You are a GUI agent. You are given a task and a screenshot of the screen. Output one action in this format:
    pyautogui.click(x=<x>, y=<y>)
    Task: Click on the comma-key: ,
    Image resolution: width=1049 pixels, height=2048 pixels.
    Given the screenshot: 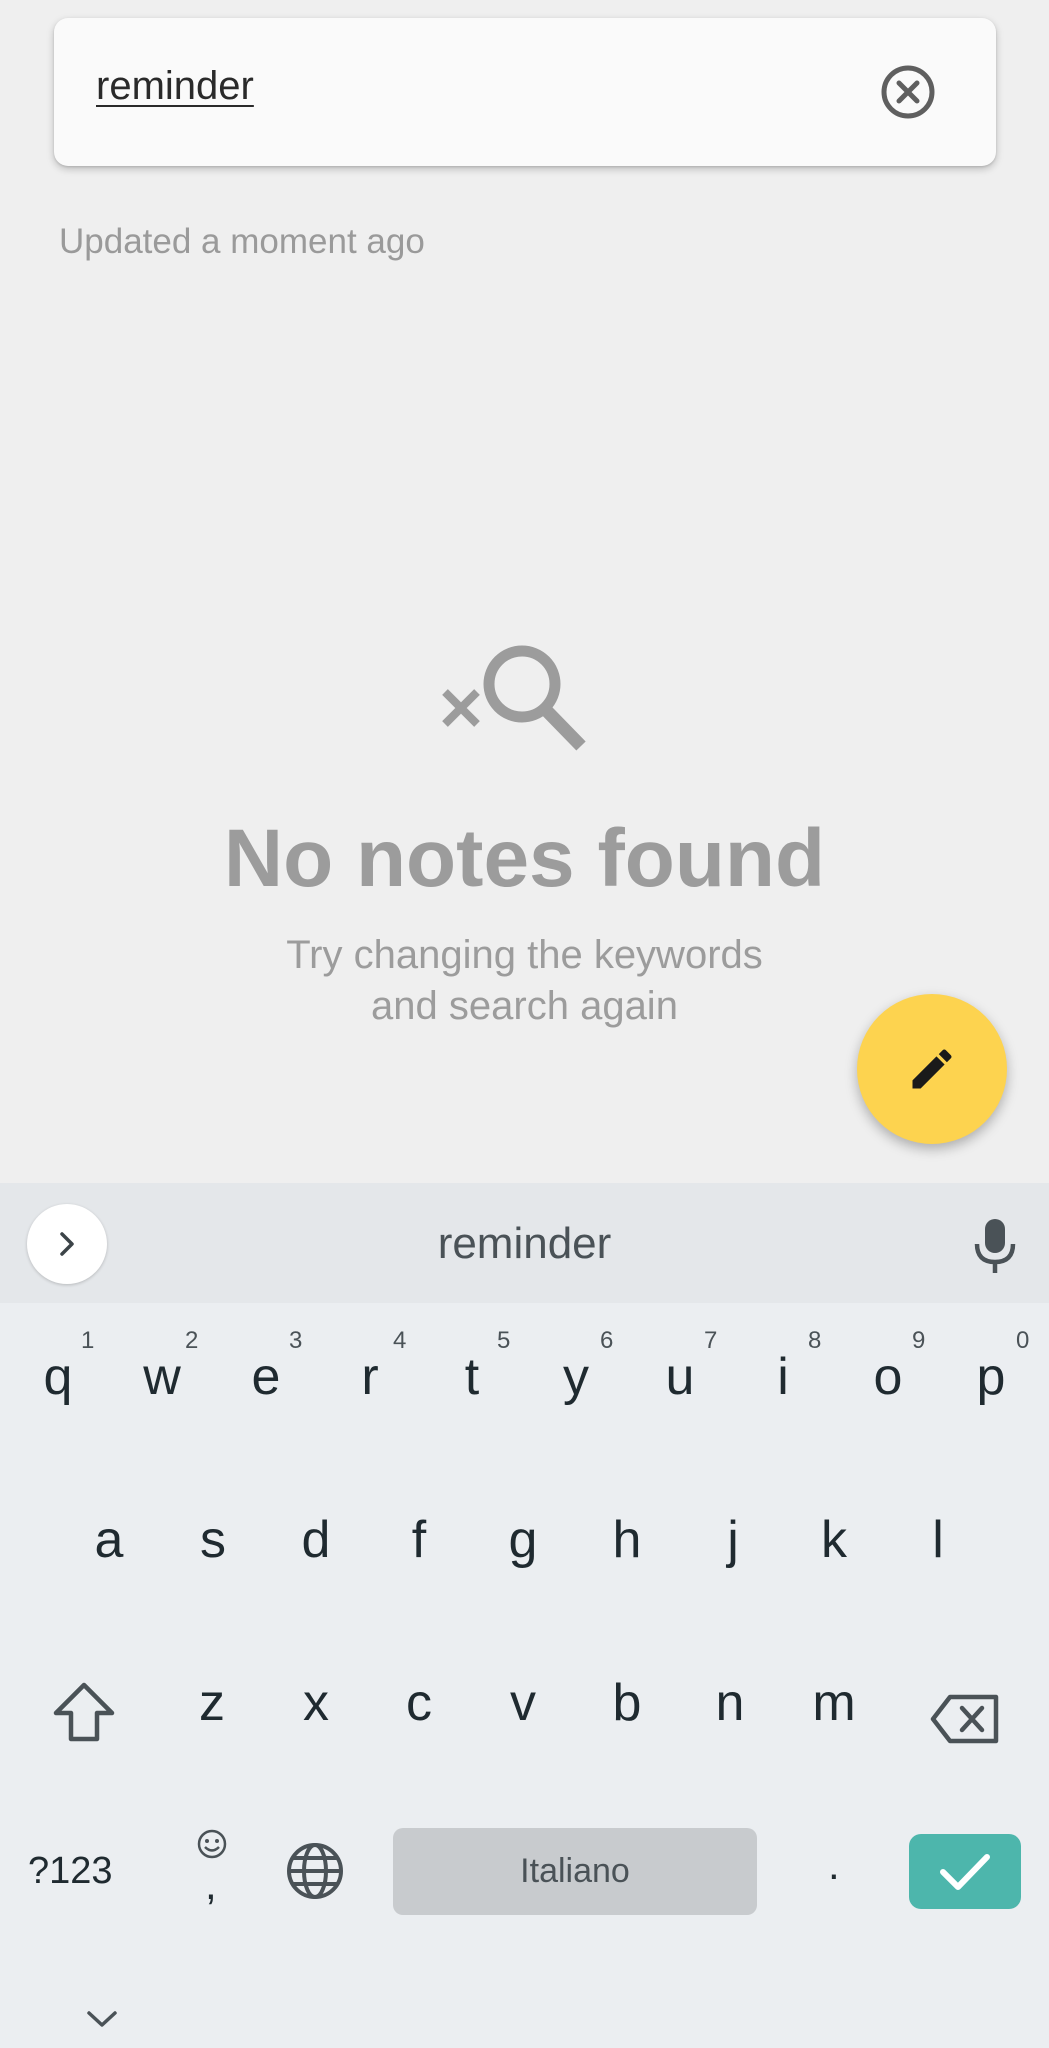 What is the action you would take?
    pyautogui.click(x=212, y=1872)
    